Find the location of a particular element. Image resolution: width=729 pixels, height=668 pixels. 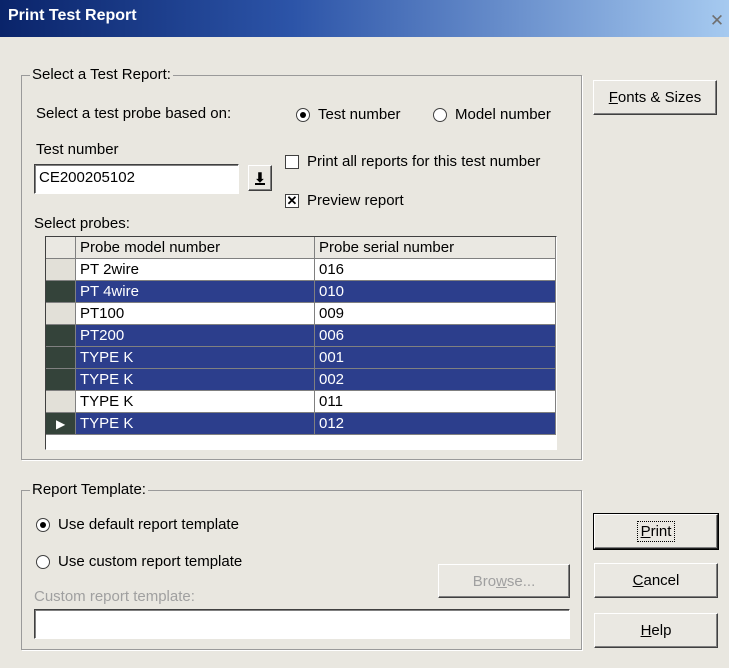

table-row: PT100 009 is located at coordinates (301, 314).